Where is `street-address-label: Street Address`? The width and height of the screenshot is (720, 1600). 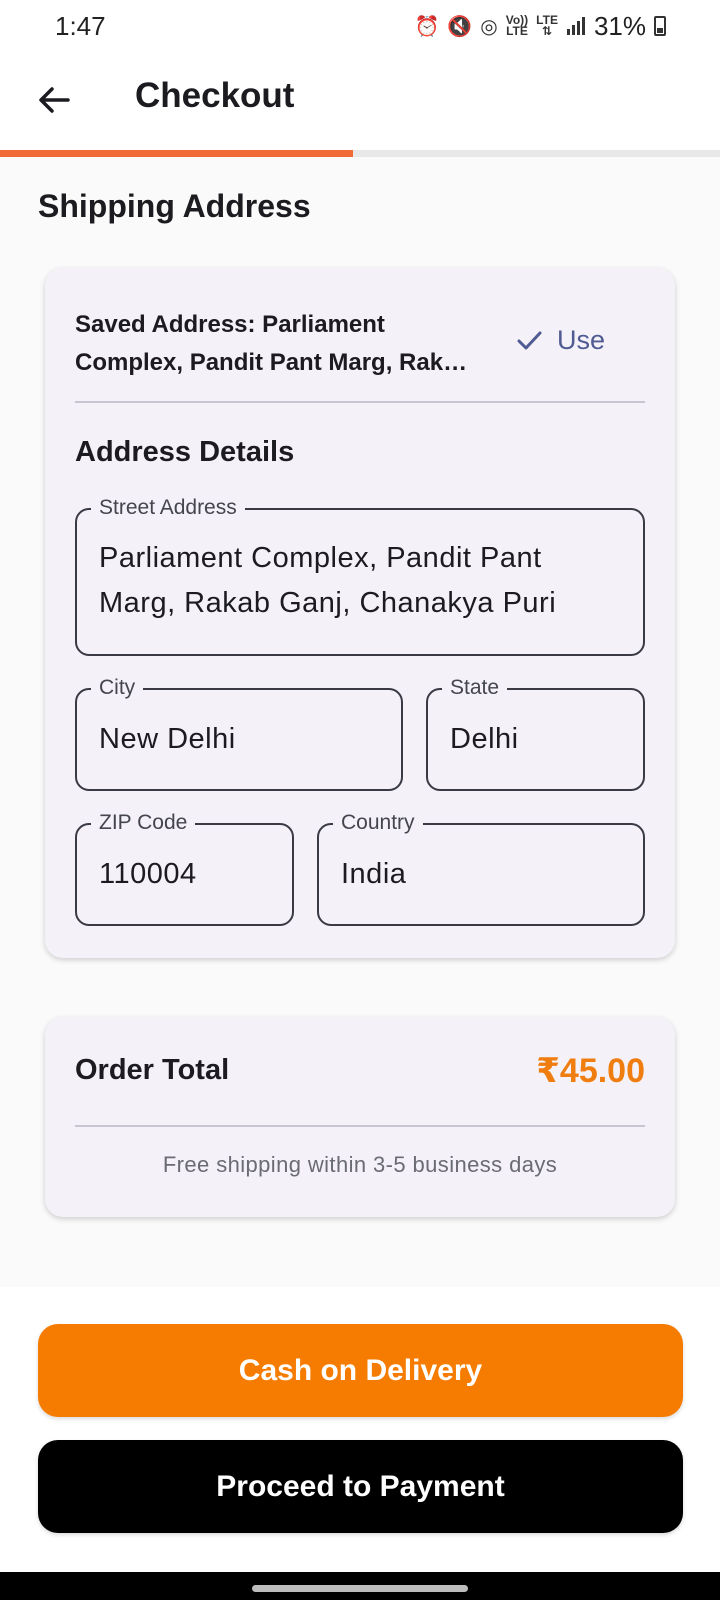 street-address-label: Street Address is located at coordinates (168, 508).